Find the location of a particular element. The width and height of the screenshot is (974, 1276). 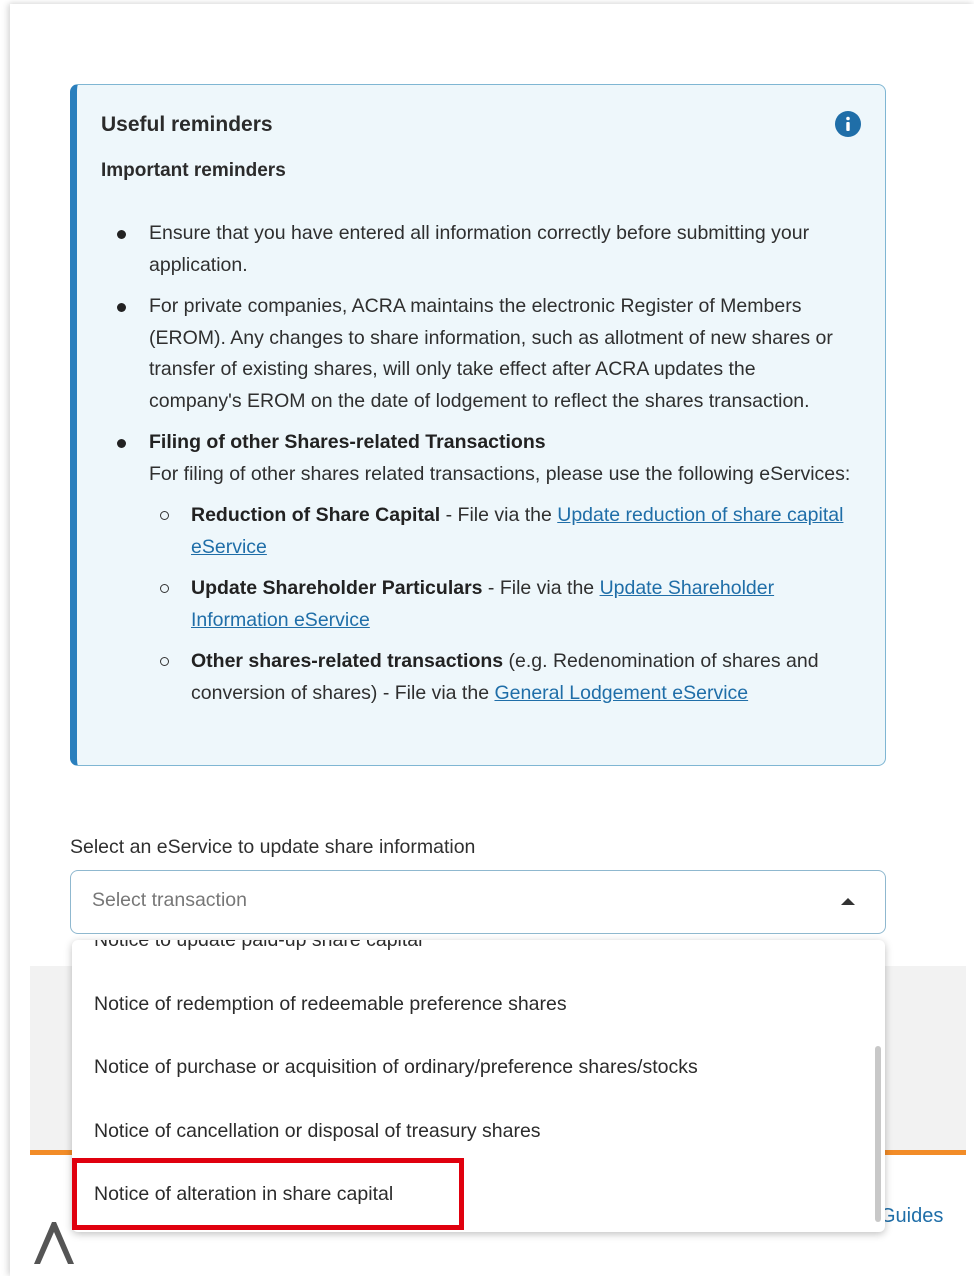

eservice-name: Reduction of Share Capital is located at coordinates (316, 515).